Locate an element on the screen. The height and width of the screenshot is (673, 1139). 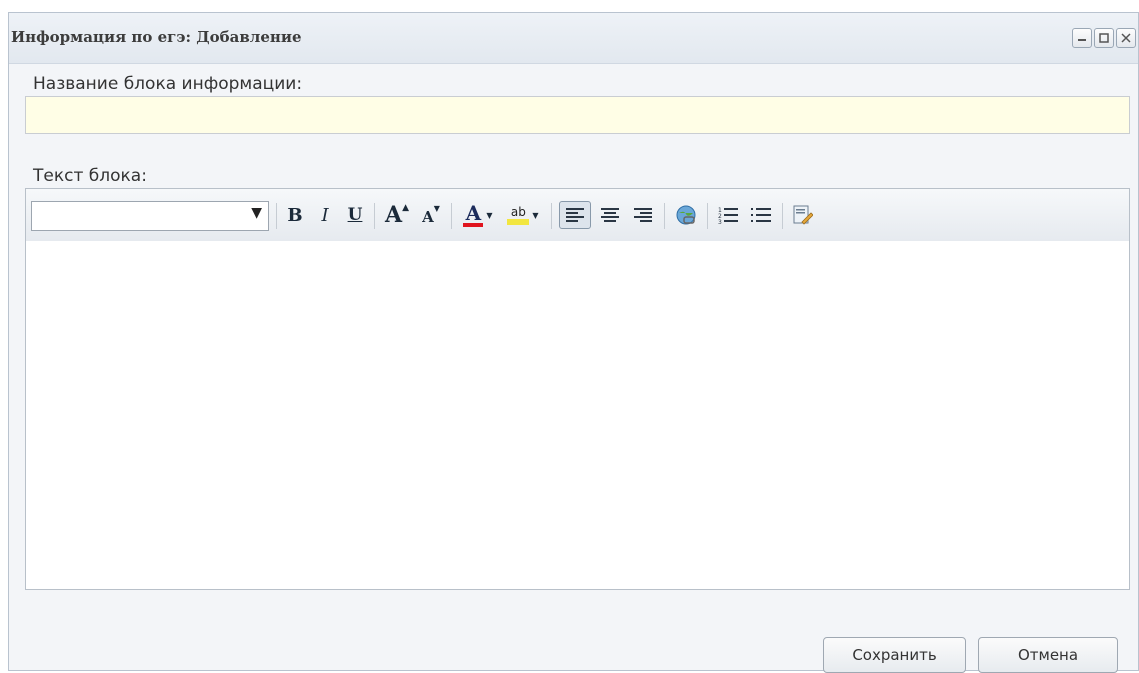
highlight-color-icon: ab is located at coordinates (518, 215).